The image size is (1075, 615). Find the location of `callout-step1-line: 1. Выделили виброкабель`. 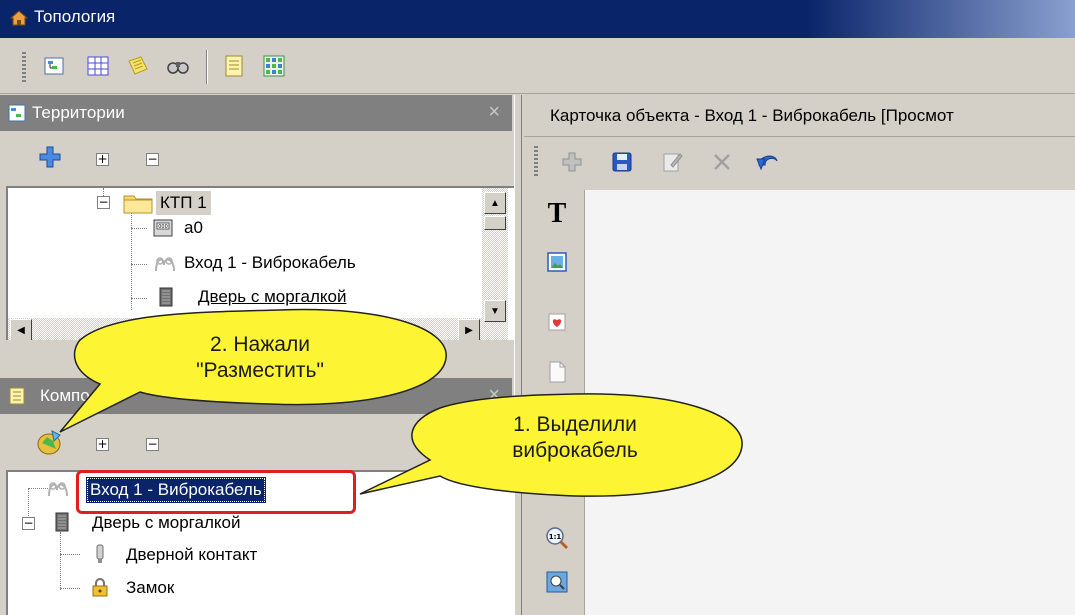

callout-step1-line: 1. Выделили виброкабель is located at coordinates (575, 437).